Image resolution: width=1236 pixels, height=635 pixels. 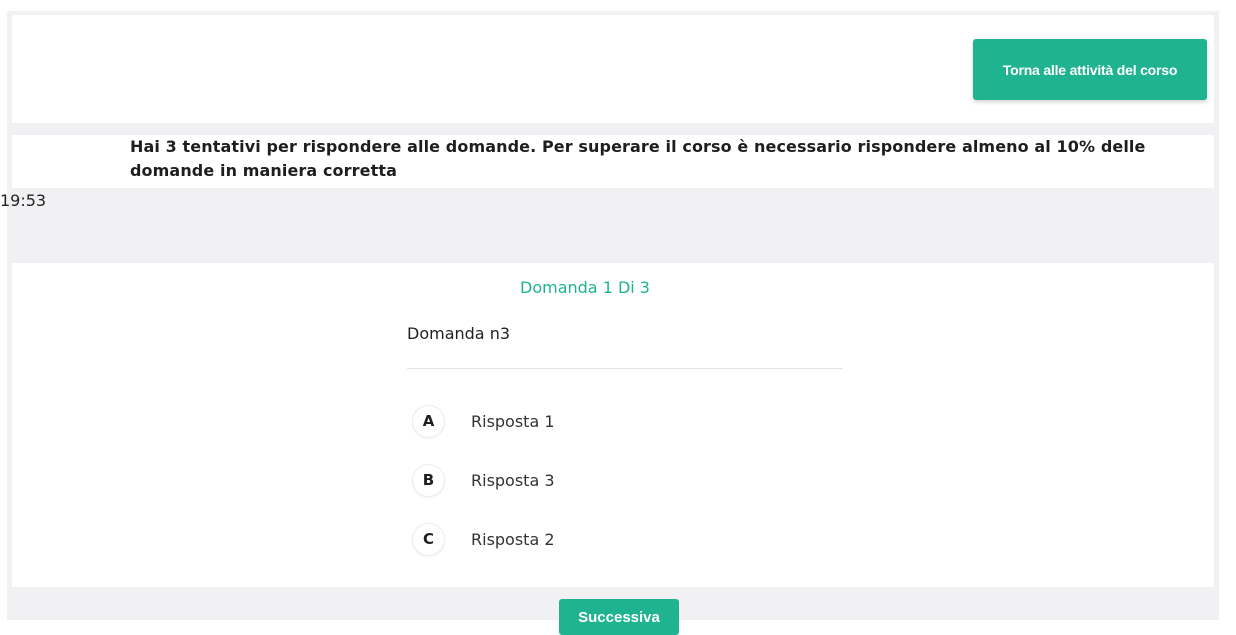 What do you see at coordinates (1090, 69) in the screenshot?
I see `back-to-course-activities-button: Torna alle attività del corso` at bounding box center [1090, 69].